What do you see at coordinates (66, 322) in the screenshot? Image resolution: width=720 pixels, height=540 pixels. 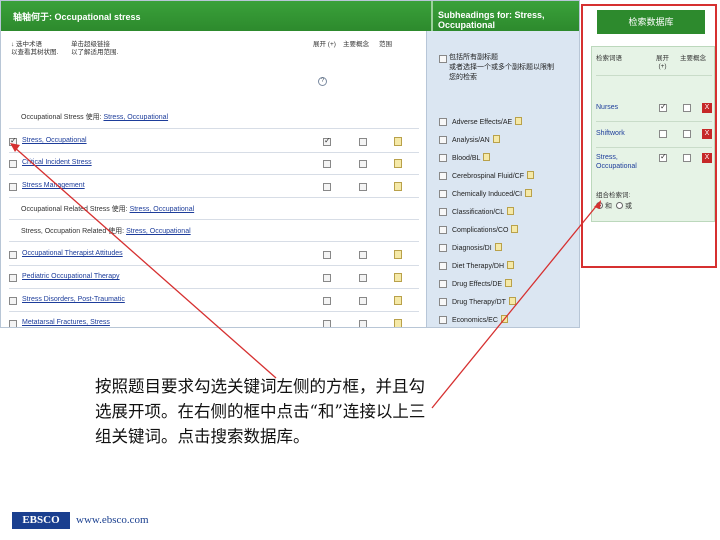 I see `term-link: Metatarsal Fractures, Stress` at bounding box center [66, 322].